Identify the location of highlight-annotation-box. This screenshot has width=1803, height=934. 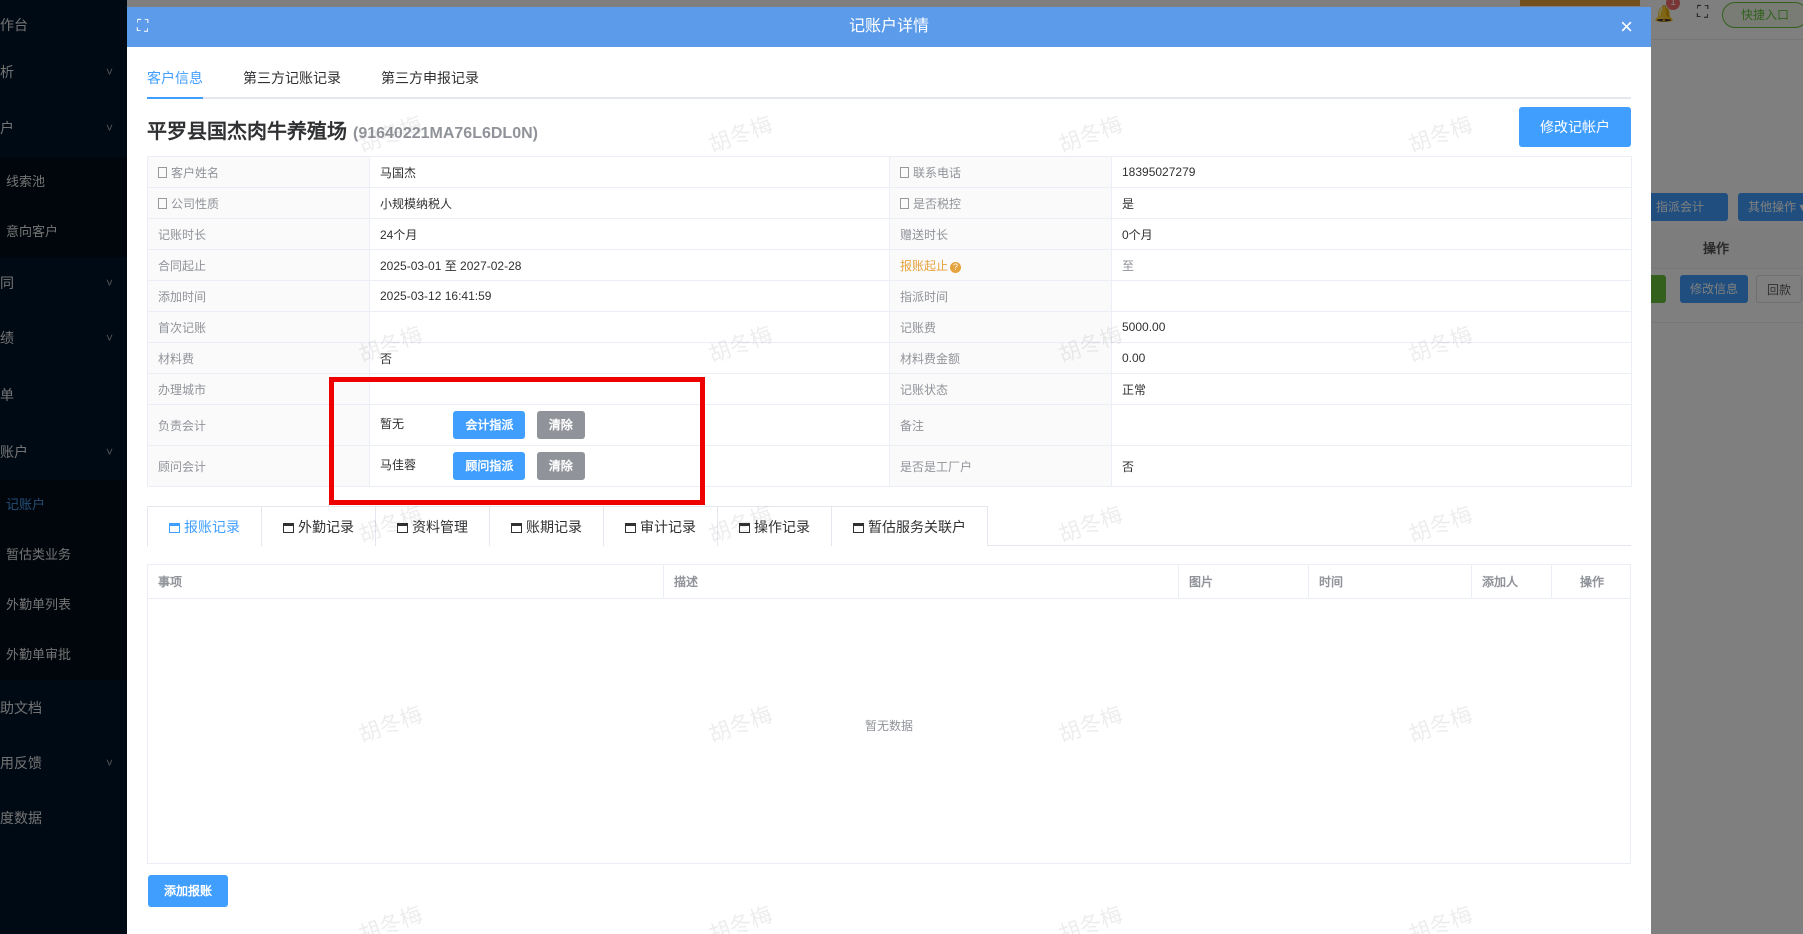
(517, 441).